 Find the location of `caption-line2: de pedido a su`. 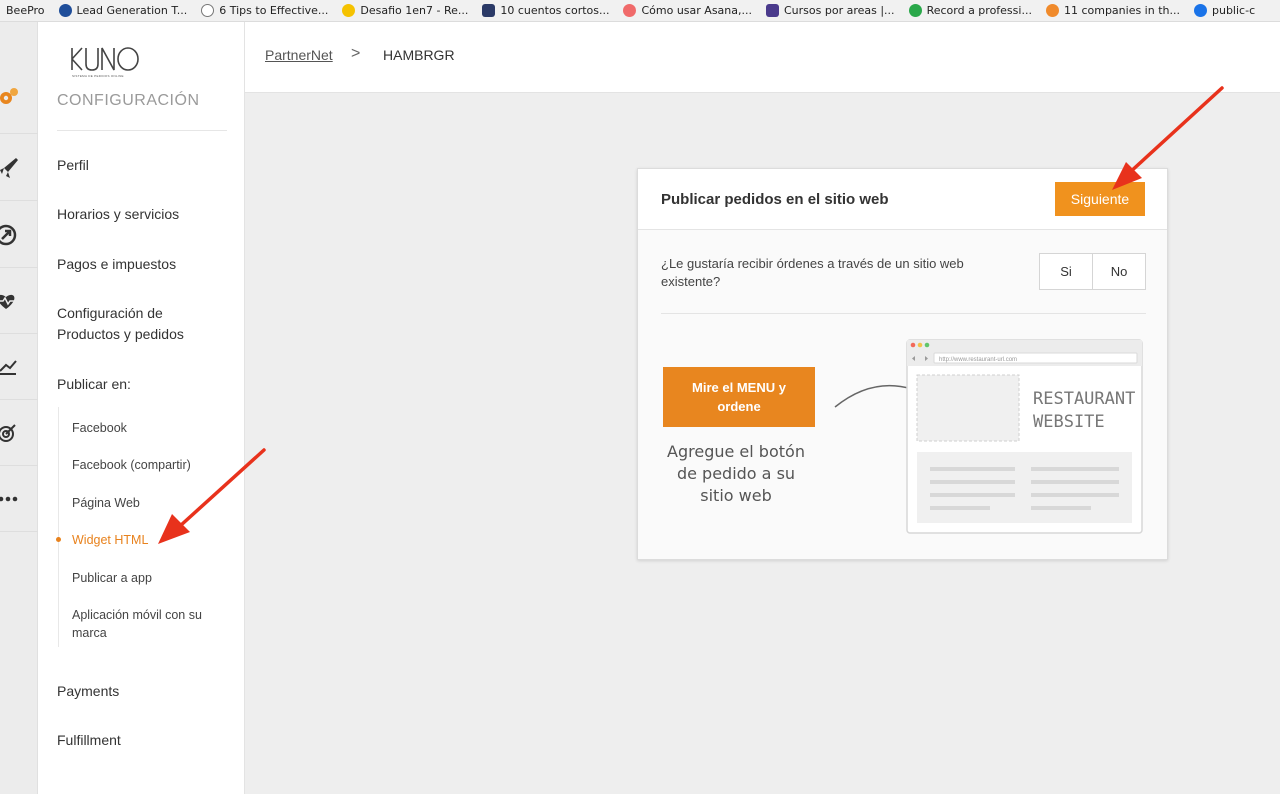

caption-line2: de pedido a su is located at coordinates (736, 473).